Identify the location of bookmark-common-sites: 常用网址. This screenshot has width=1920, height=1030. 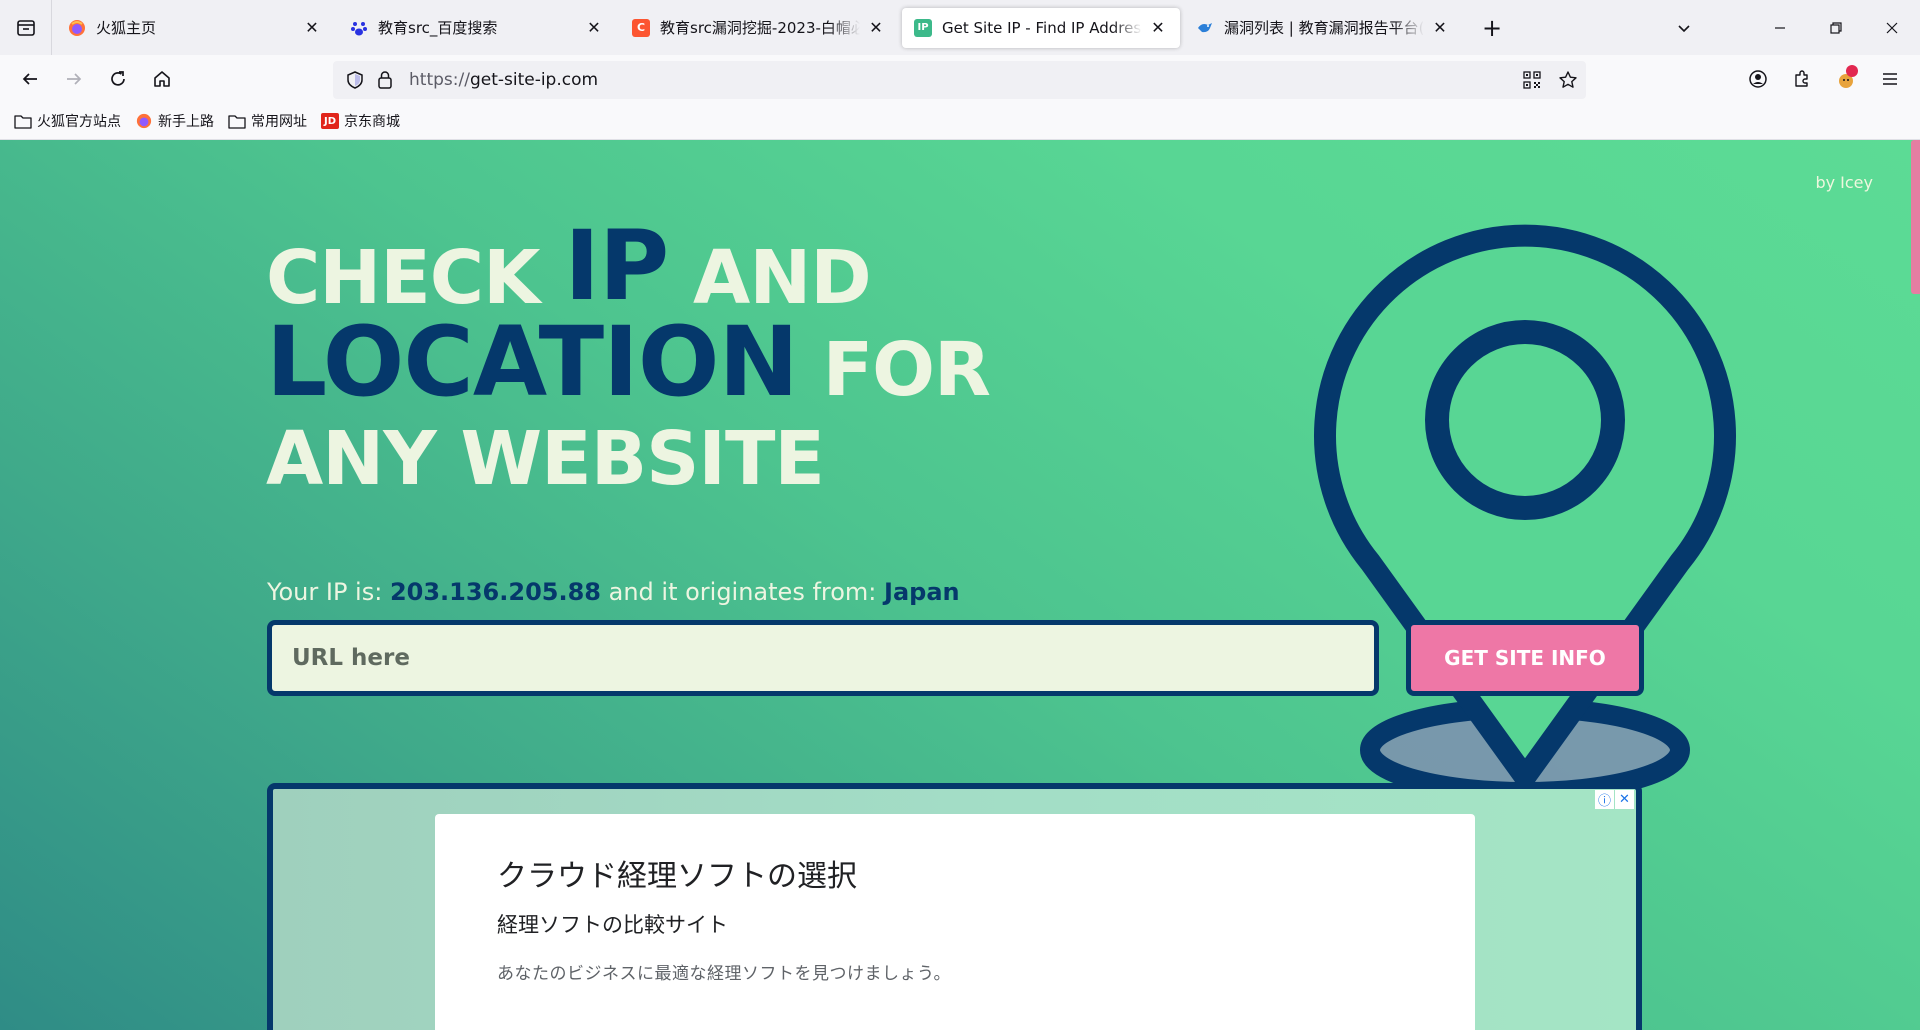
(267, 121).